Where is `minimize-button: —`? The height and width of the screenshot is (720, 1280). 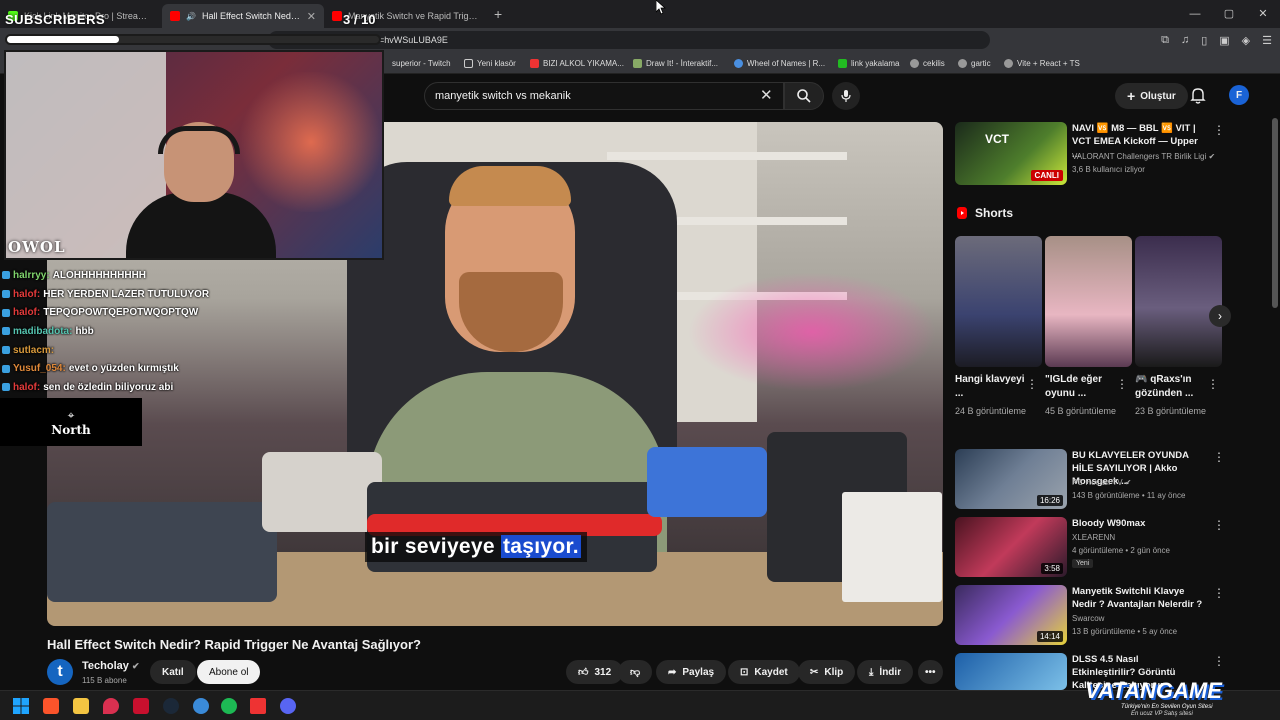 minimize-button: — is located at coordinates (1195, 14).